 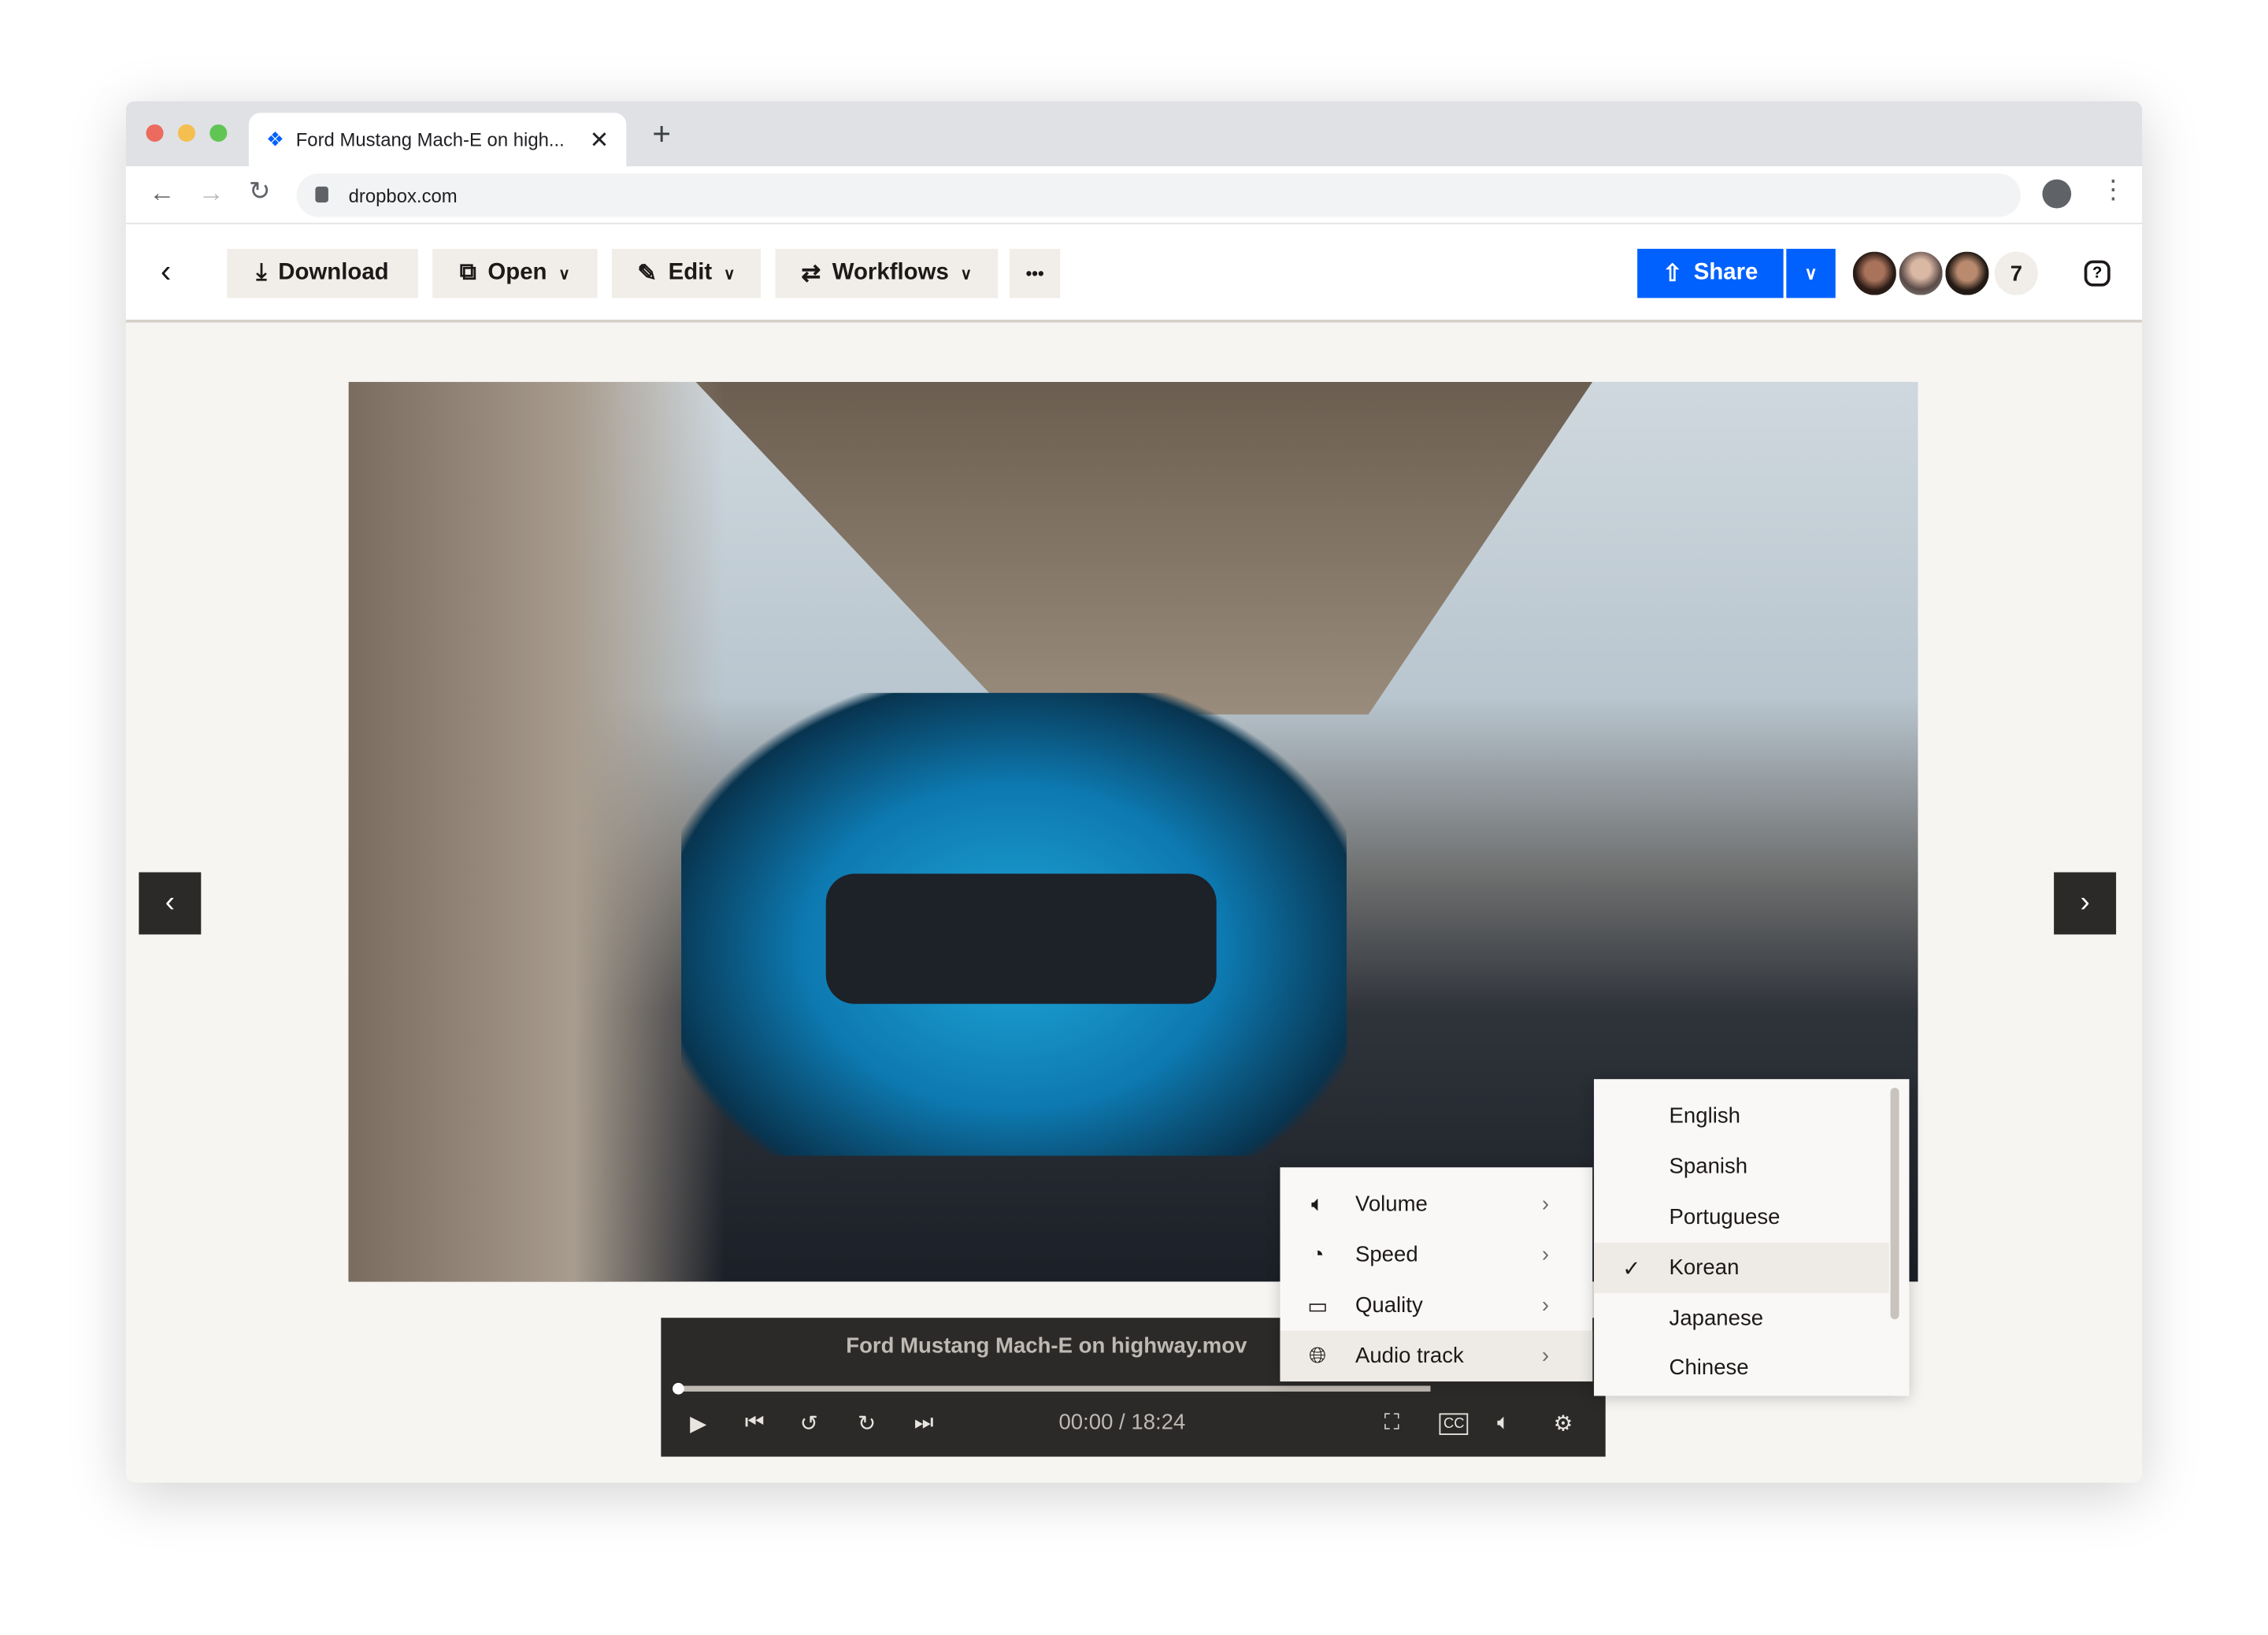 What do you see at coordinates (698, 1424) in the screenshot?
I see `play-icon: ▶` at bounding box center [698, 1424].